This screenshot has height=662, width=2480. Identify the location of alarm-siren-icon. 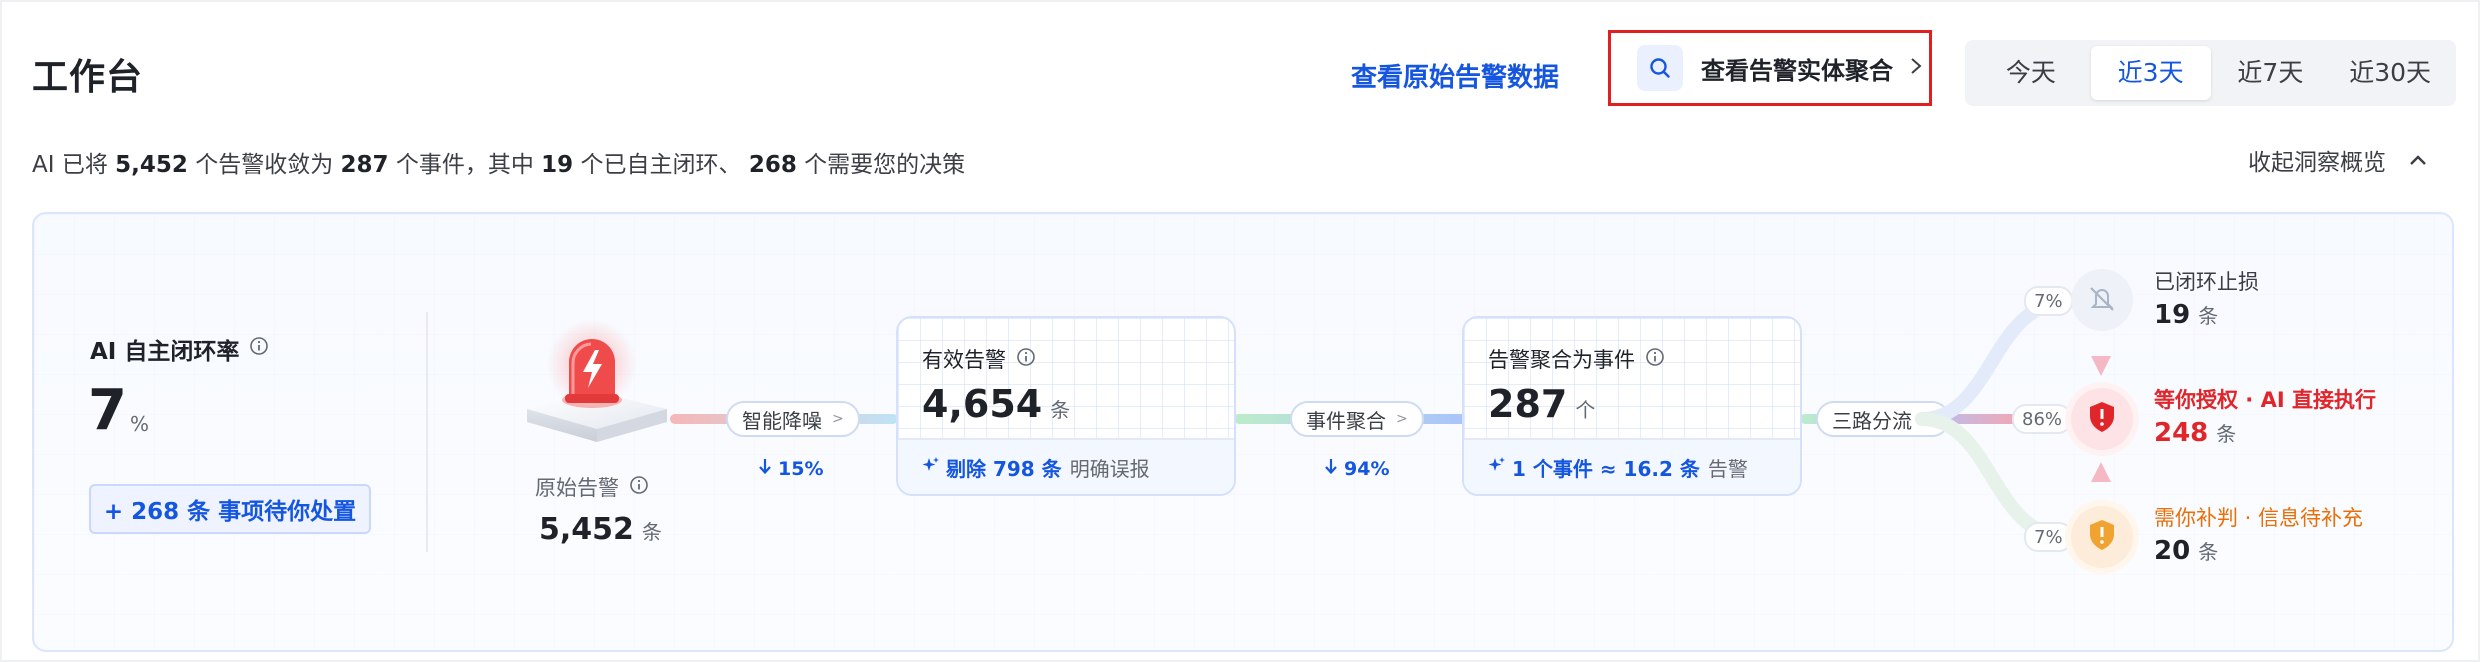
(592, 381).